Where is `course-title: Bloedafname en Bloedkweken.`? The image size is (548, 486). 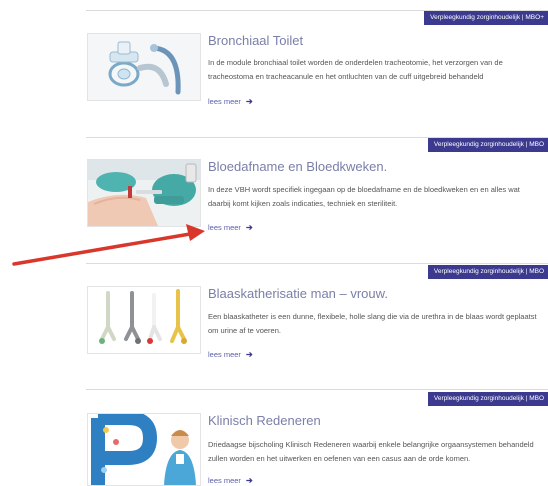
course-title: Bloedafname en Bloedkweken. is located at coordinates (297, 166).